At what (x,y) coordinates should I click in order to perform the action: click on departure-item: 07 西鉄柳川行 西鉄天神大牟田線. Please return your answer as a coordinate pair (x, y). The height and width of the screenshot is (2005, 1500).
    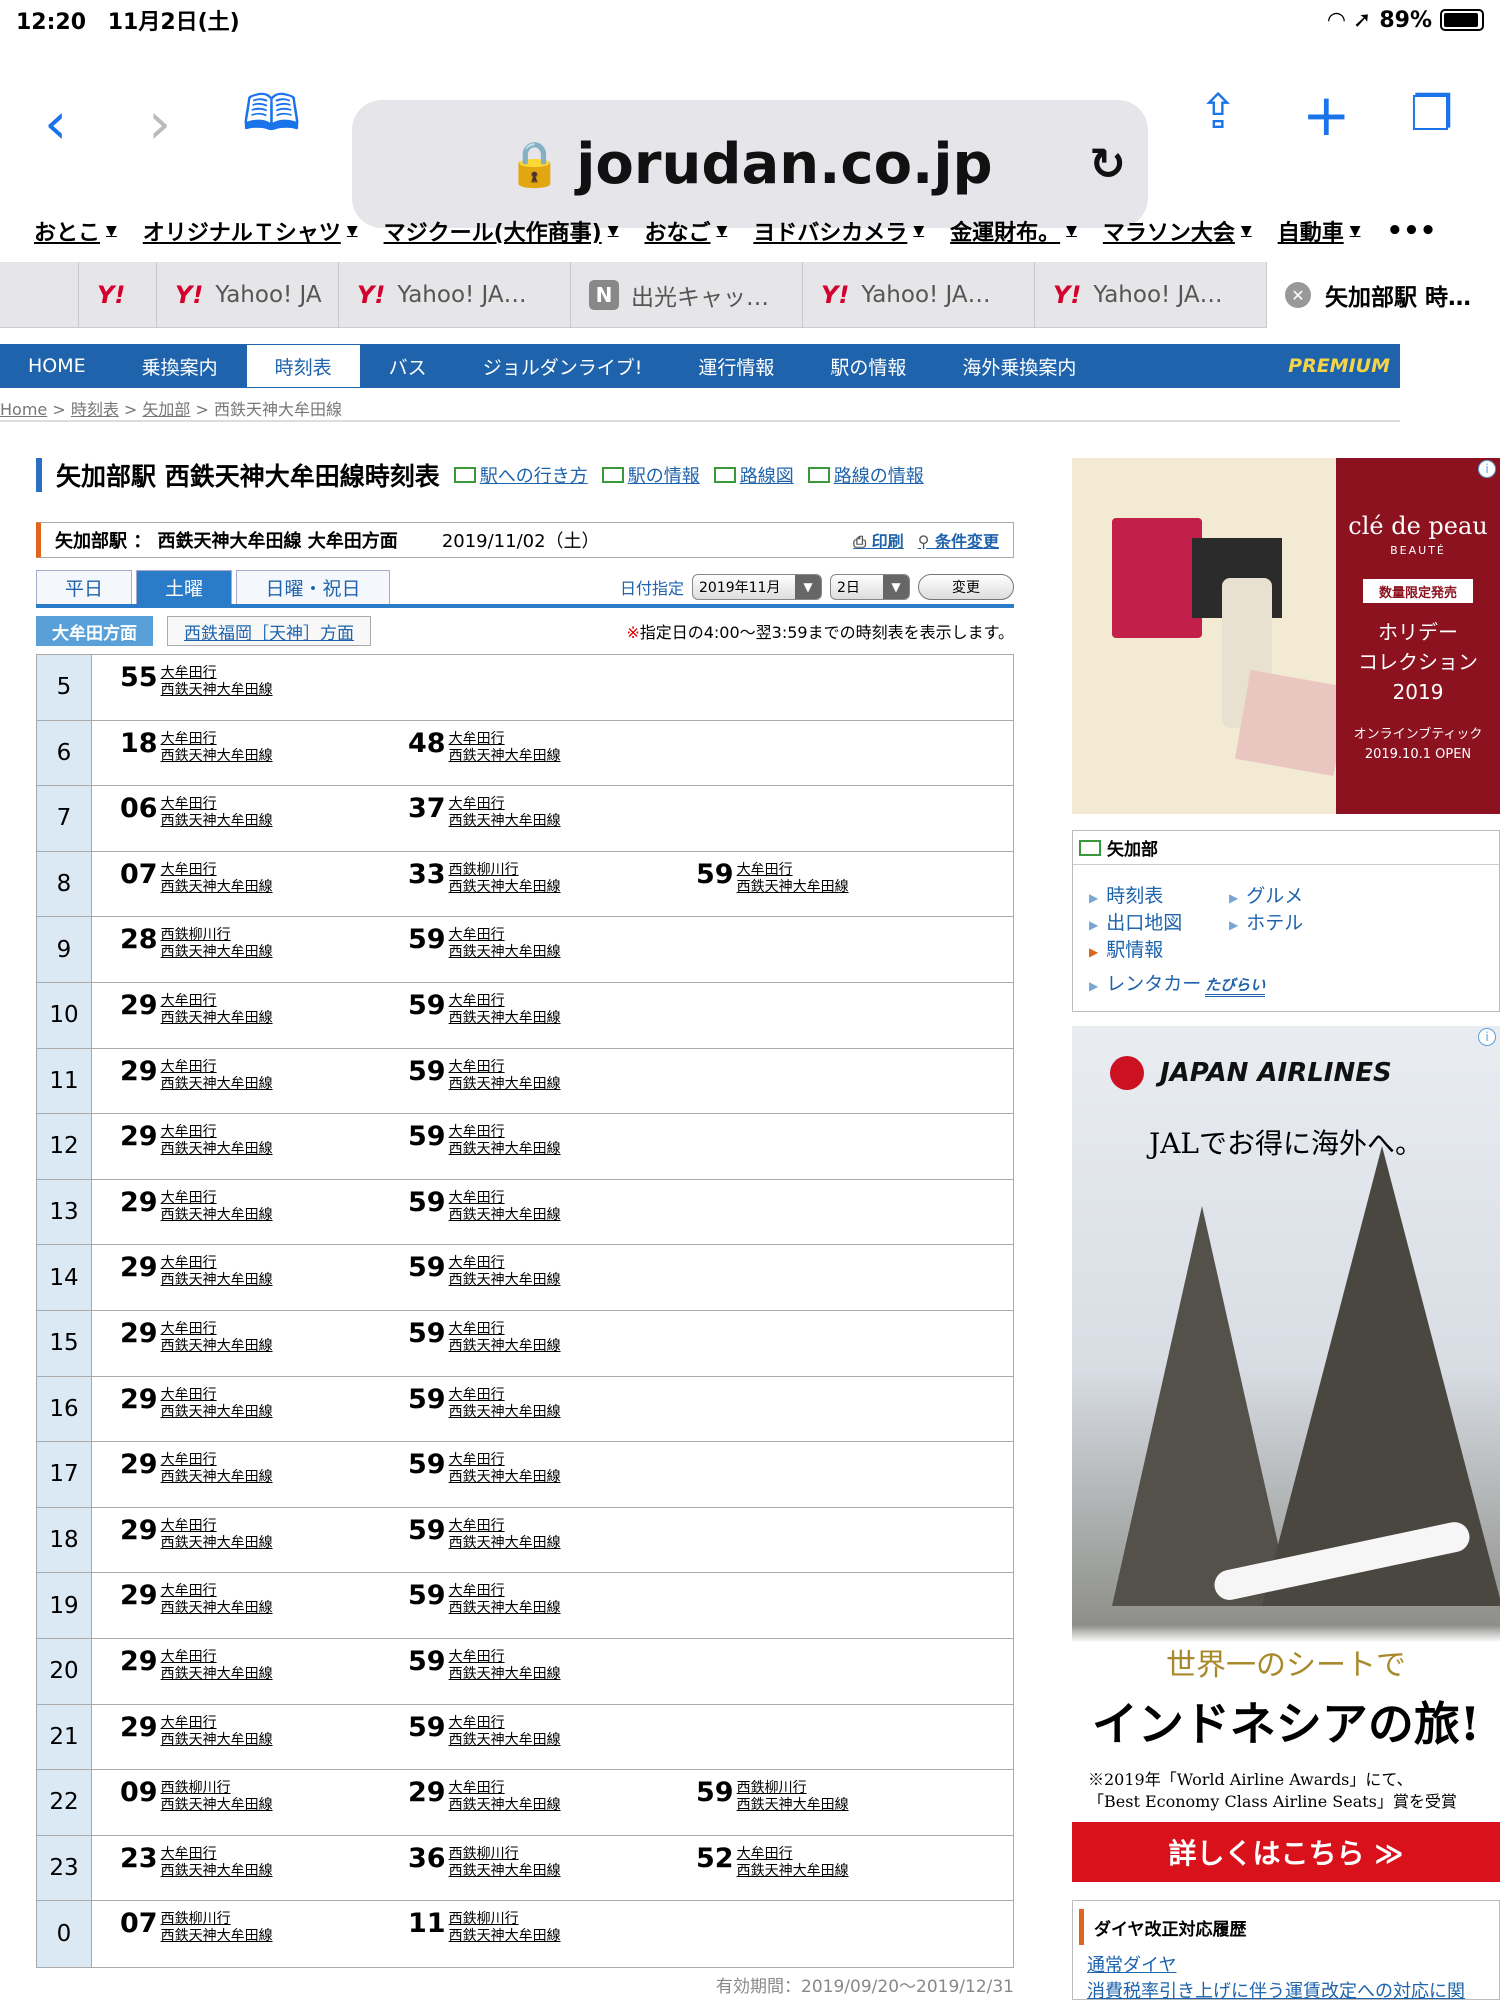
    Looking at the image, I should click on (196, 1927).